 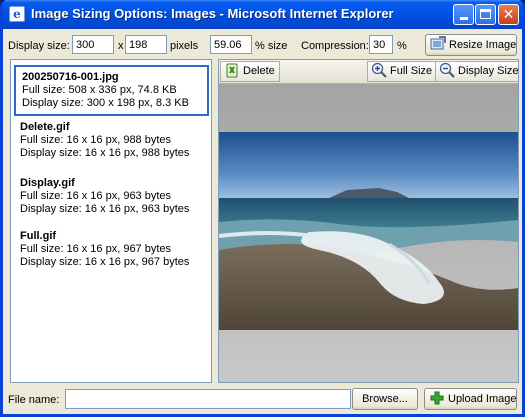 What do you see at coordinates (483, 45) in the screenshot?
I see `resize-image-label: Resize Image` at bounding box center [483, 45].